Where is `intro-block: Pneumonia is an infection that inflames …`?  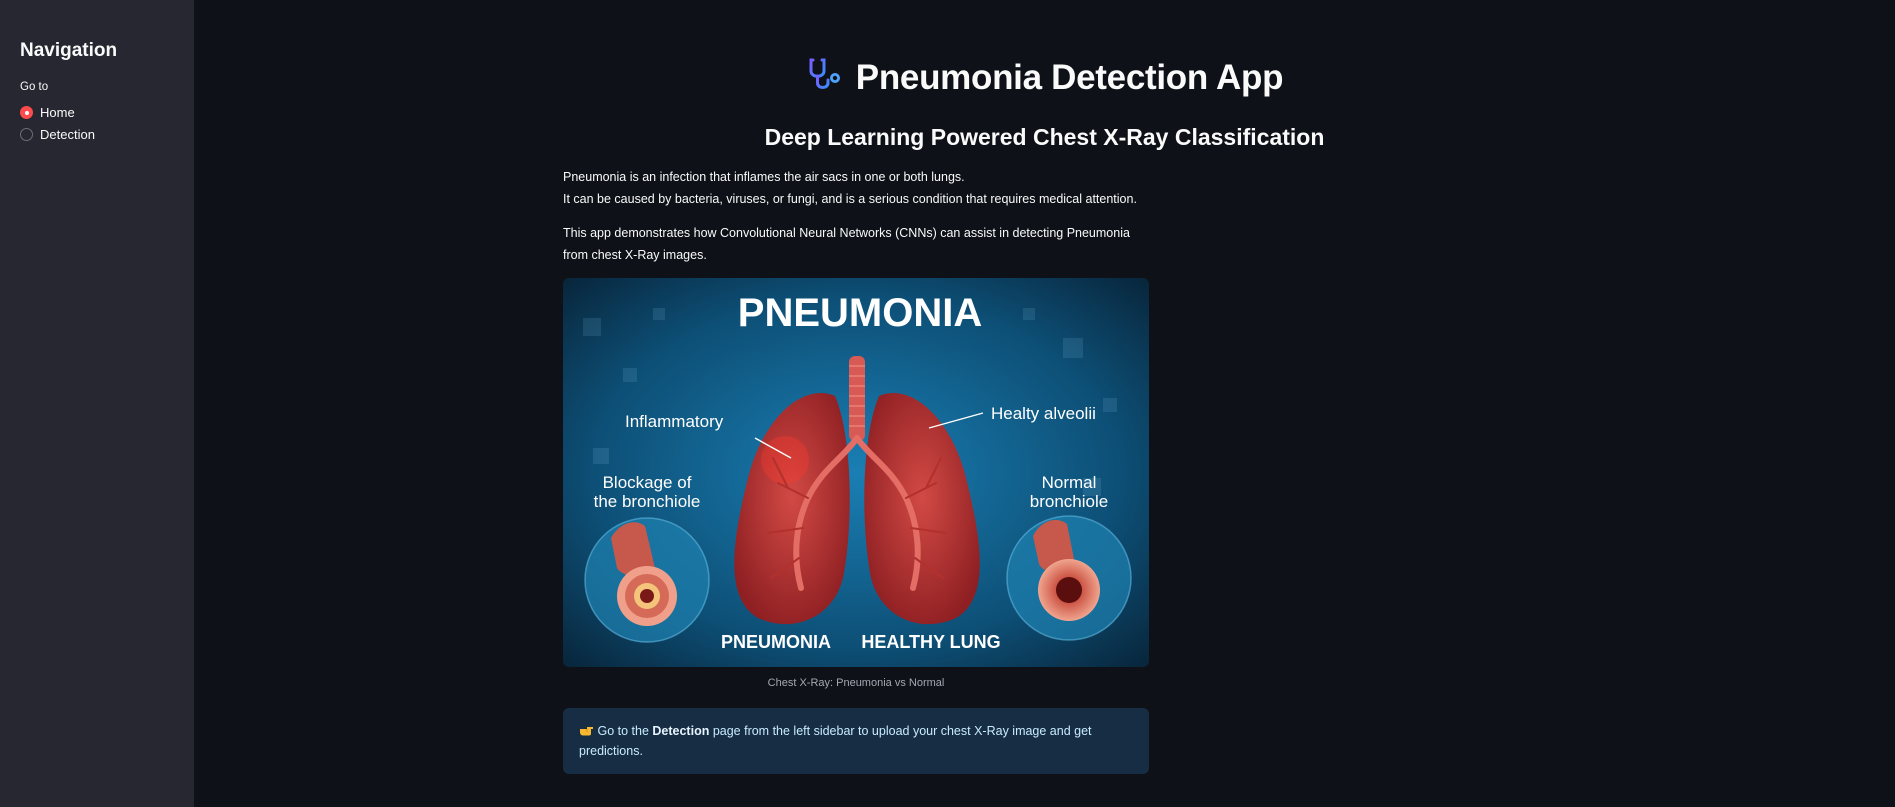
intro-block: Pneumonia is an infection that inflames … is located at coordinates (855, 188).